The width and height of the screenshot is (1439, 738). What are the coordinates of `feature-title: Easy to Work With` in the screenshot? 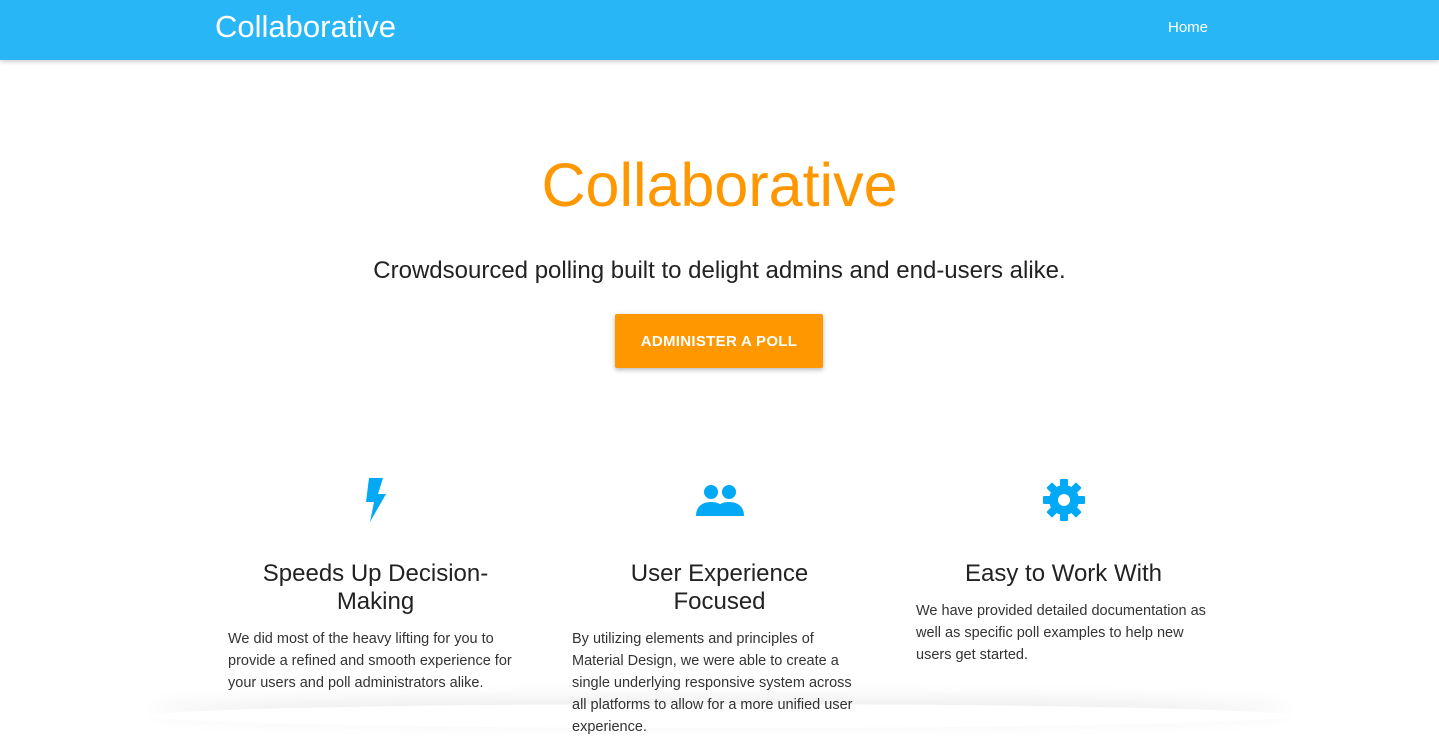 It's located at (1063, 573).